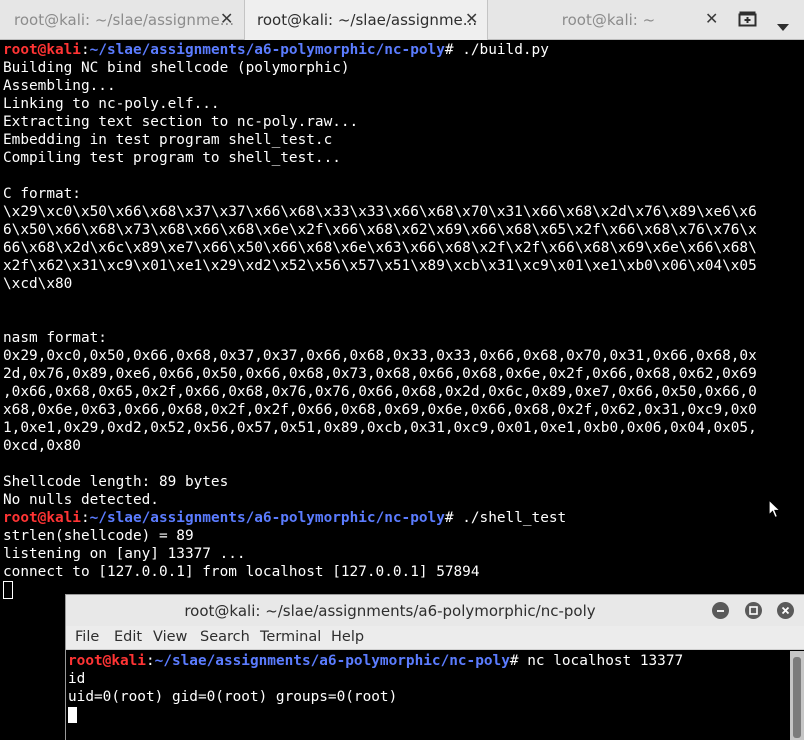 The image size is (804, 740). I want to click on mouse-pointer-icon, so click(775, 508).